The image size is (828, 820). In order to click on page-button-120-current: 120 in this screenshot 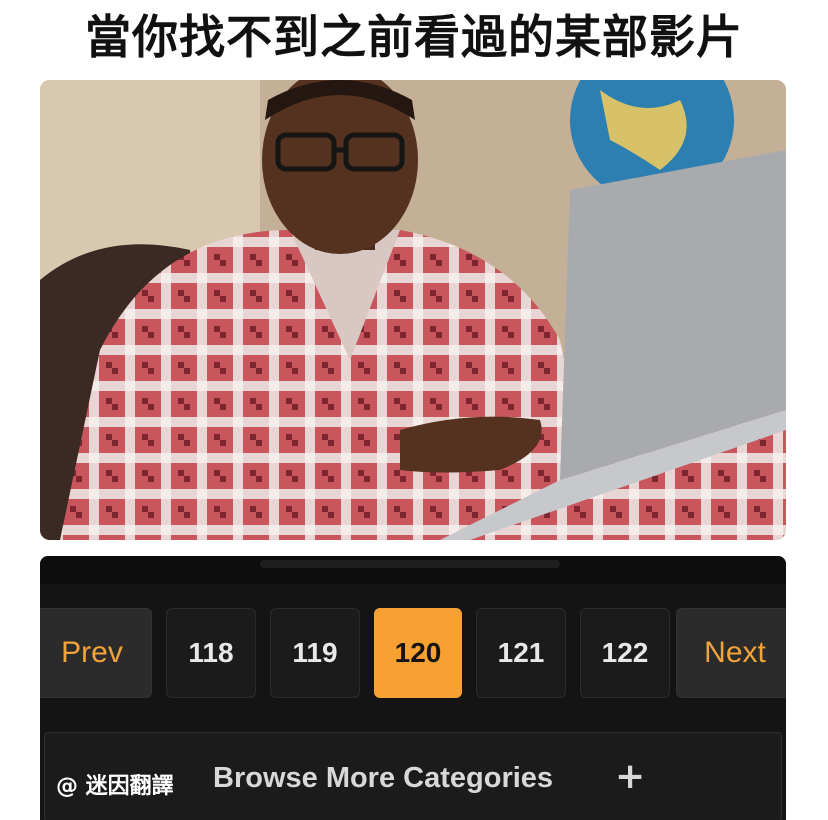, I will do `click(418, 653)`.